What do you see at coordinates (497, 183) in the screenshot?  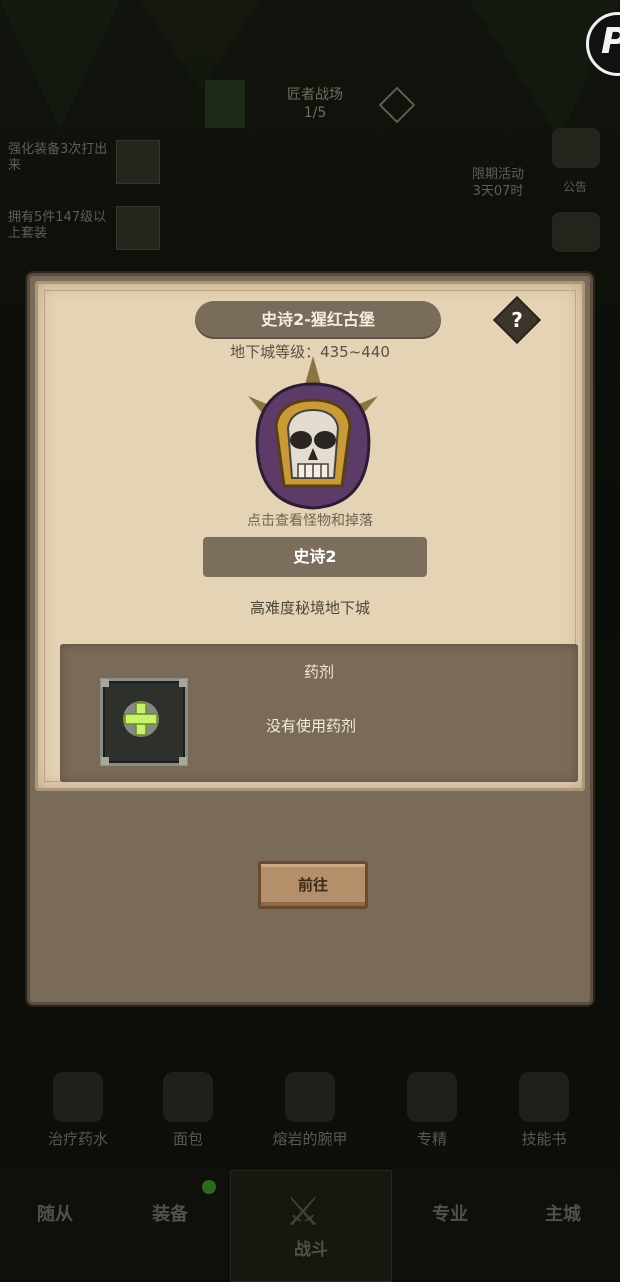 I see `event-timer: 限期活动 3天07时` at bounding box center [497, 183].